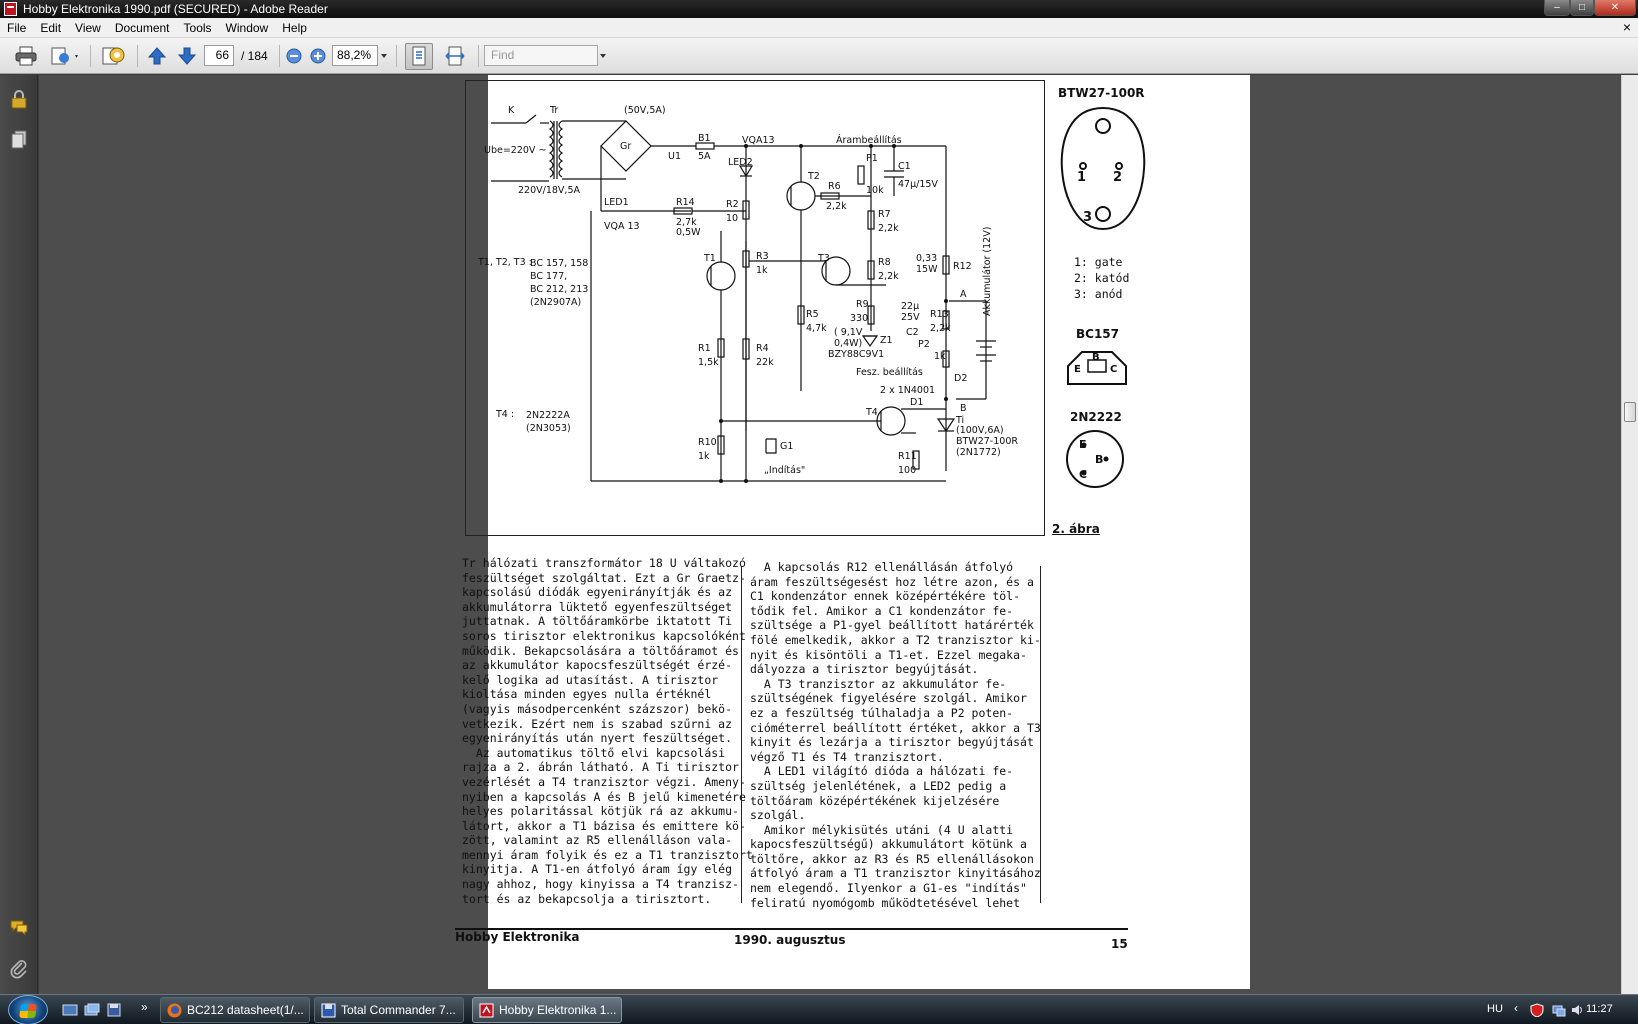  What do you see at coordinates (88, 28) in the screenshot?
I see `menu-view: View` at bounding box center [88, 28].